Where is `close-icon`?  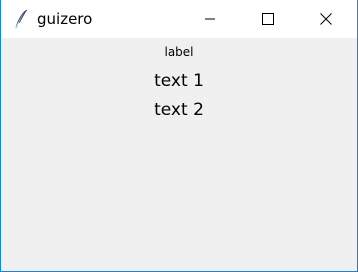
close-icon is located at coordinates (326, 19).